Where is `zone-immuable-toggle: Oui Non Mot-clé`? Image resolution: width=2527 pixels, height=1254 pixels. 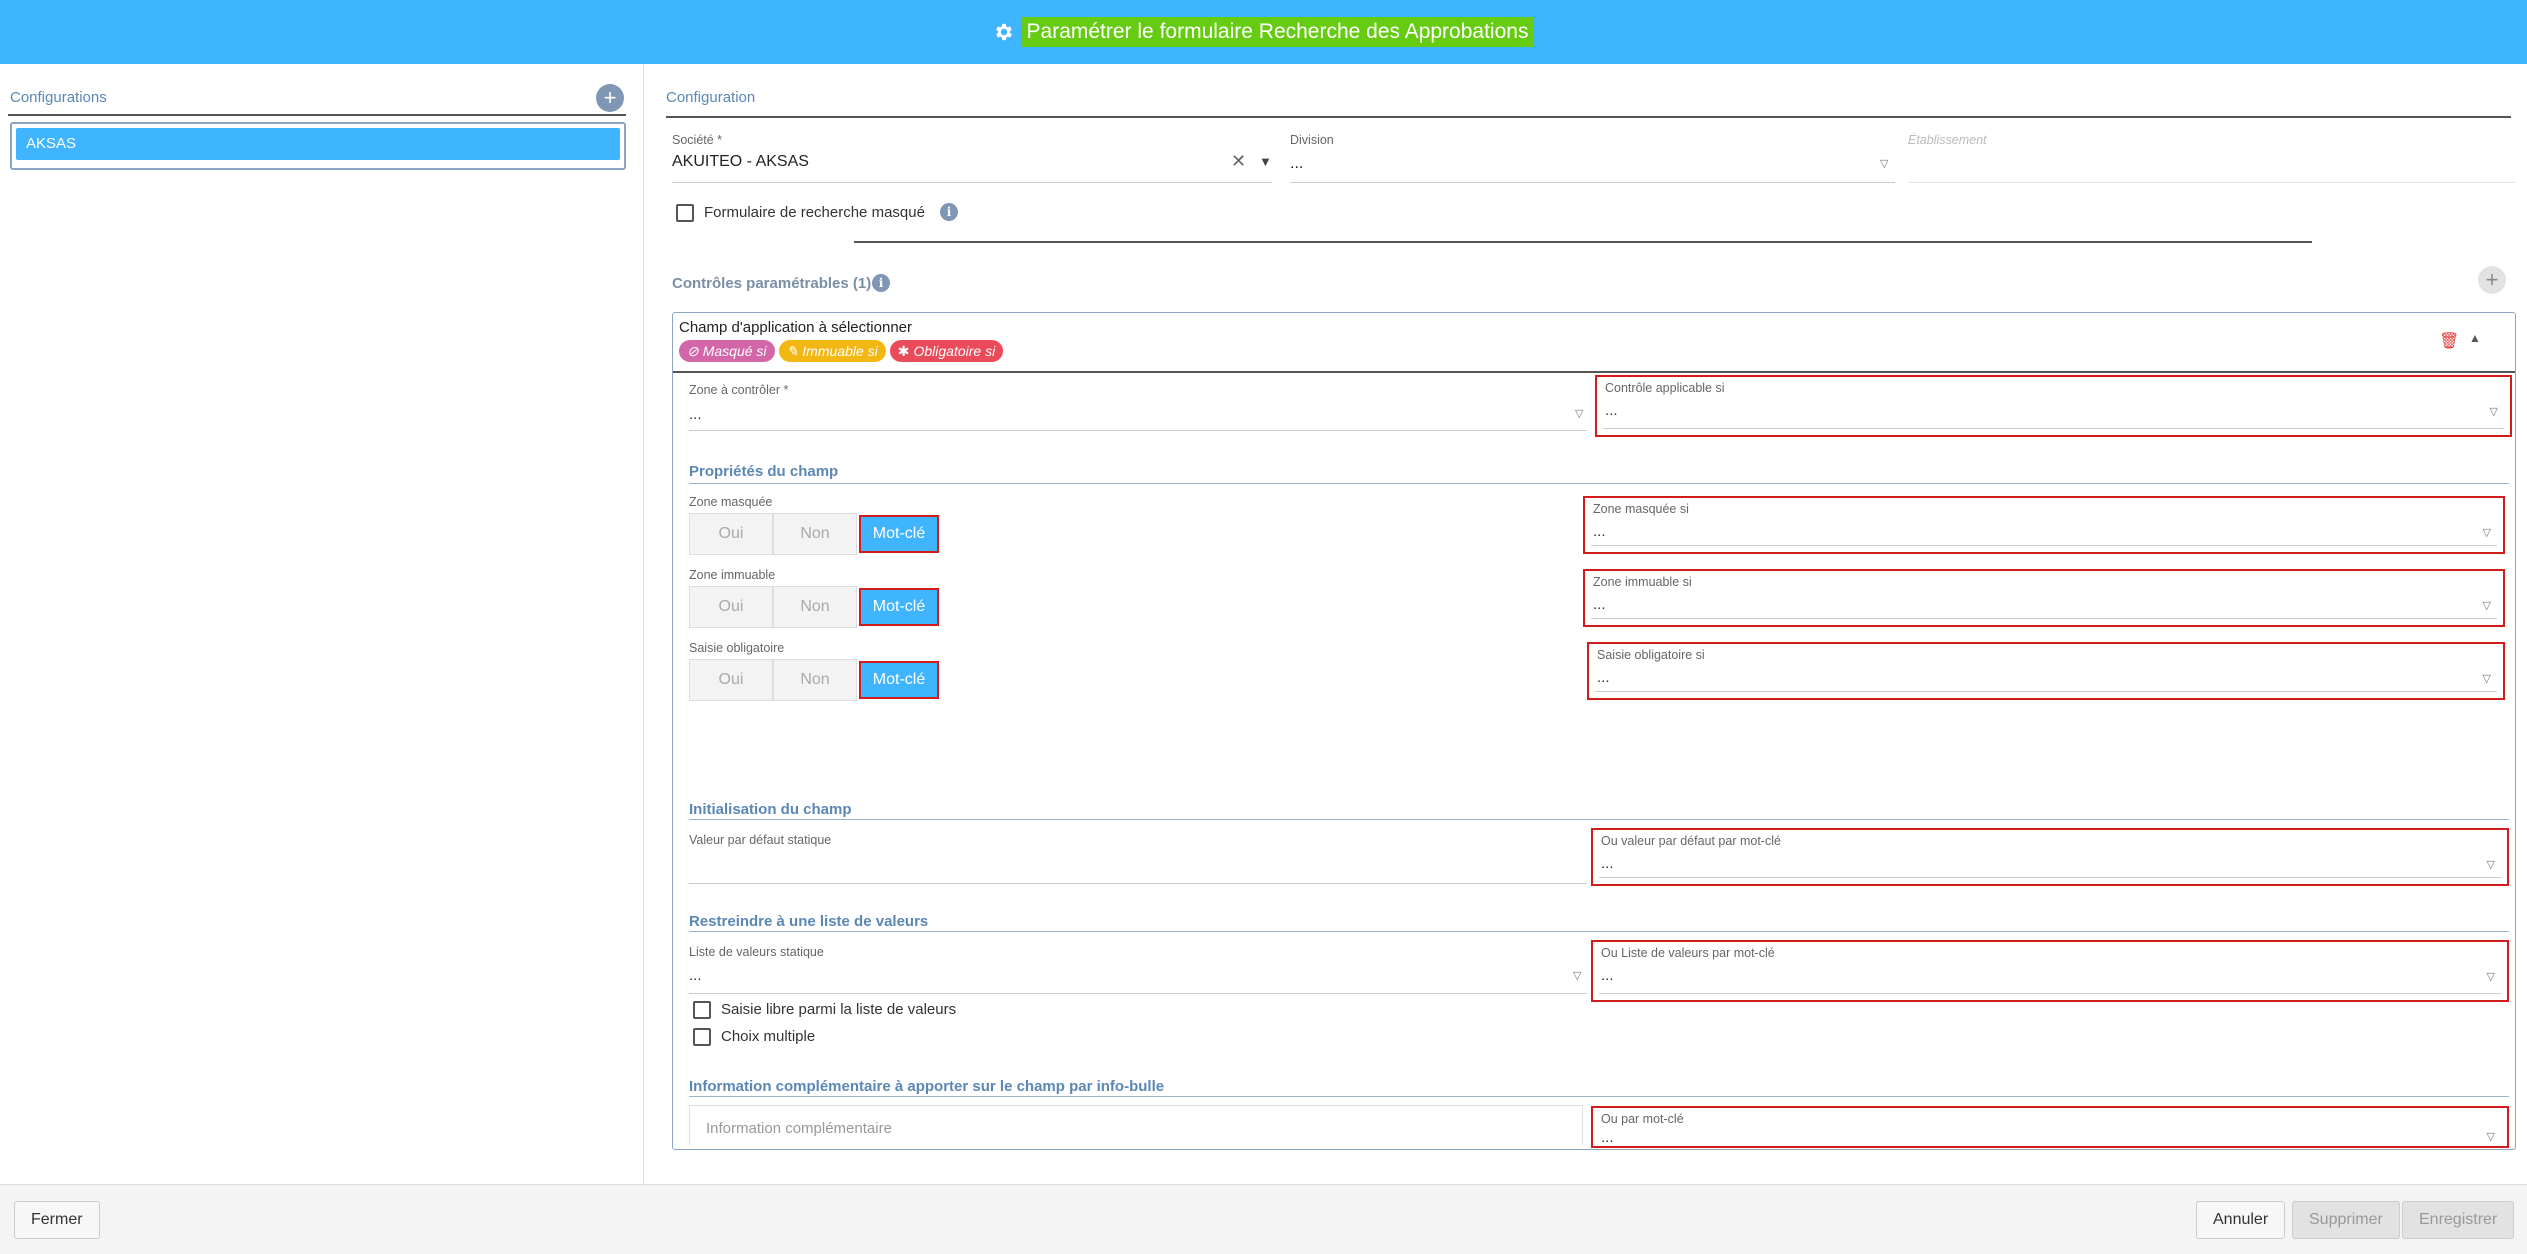 zone-immuable-toggle: Oui Non Mot-clé is located at coordinates (815, 607).